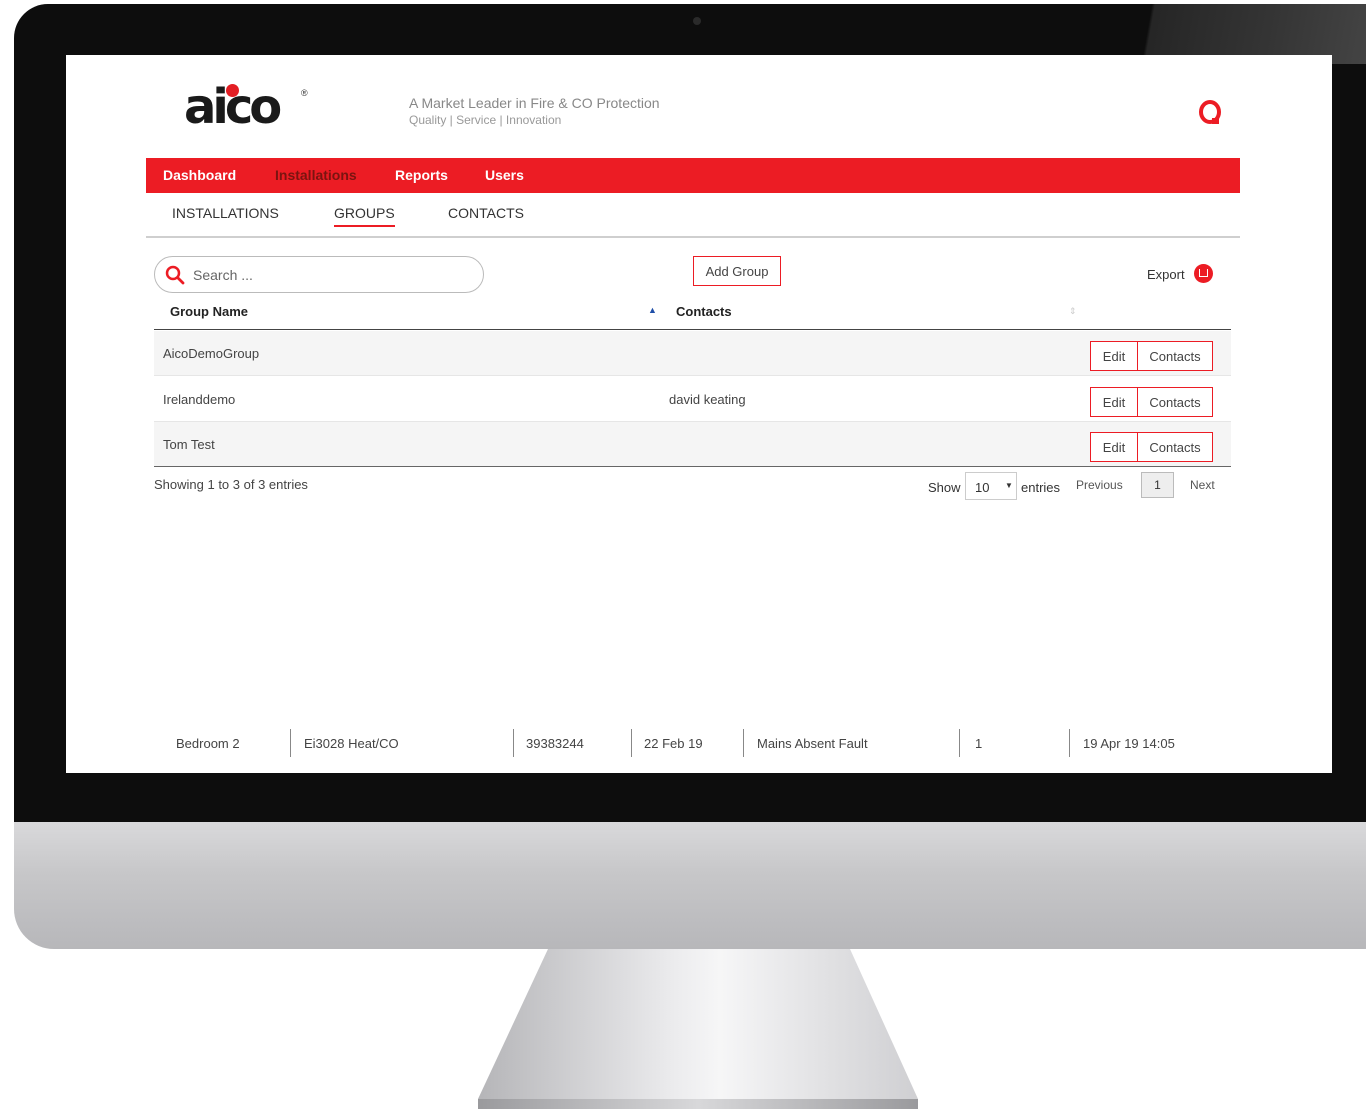 Image resolution: width=1366 pixels, height=1109 pixels. Describe the element at coordinates (692, 353) in the screenshot. I see `table-row: AicoDemoGroup Edit Contacts` at that location.